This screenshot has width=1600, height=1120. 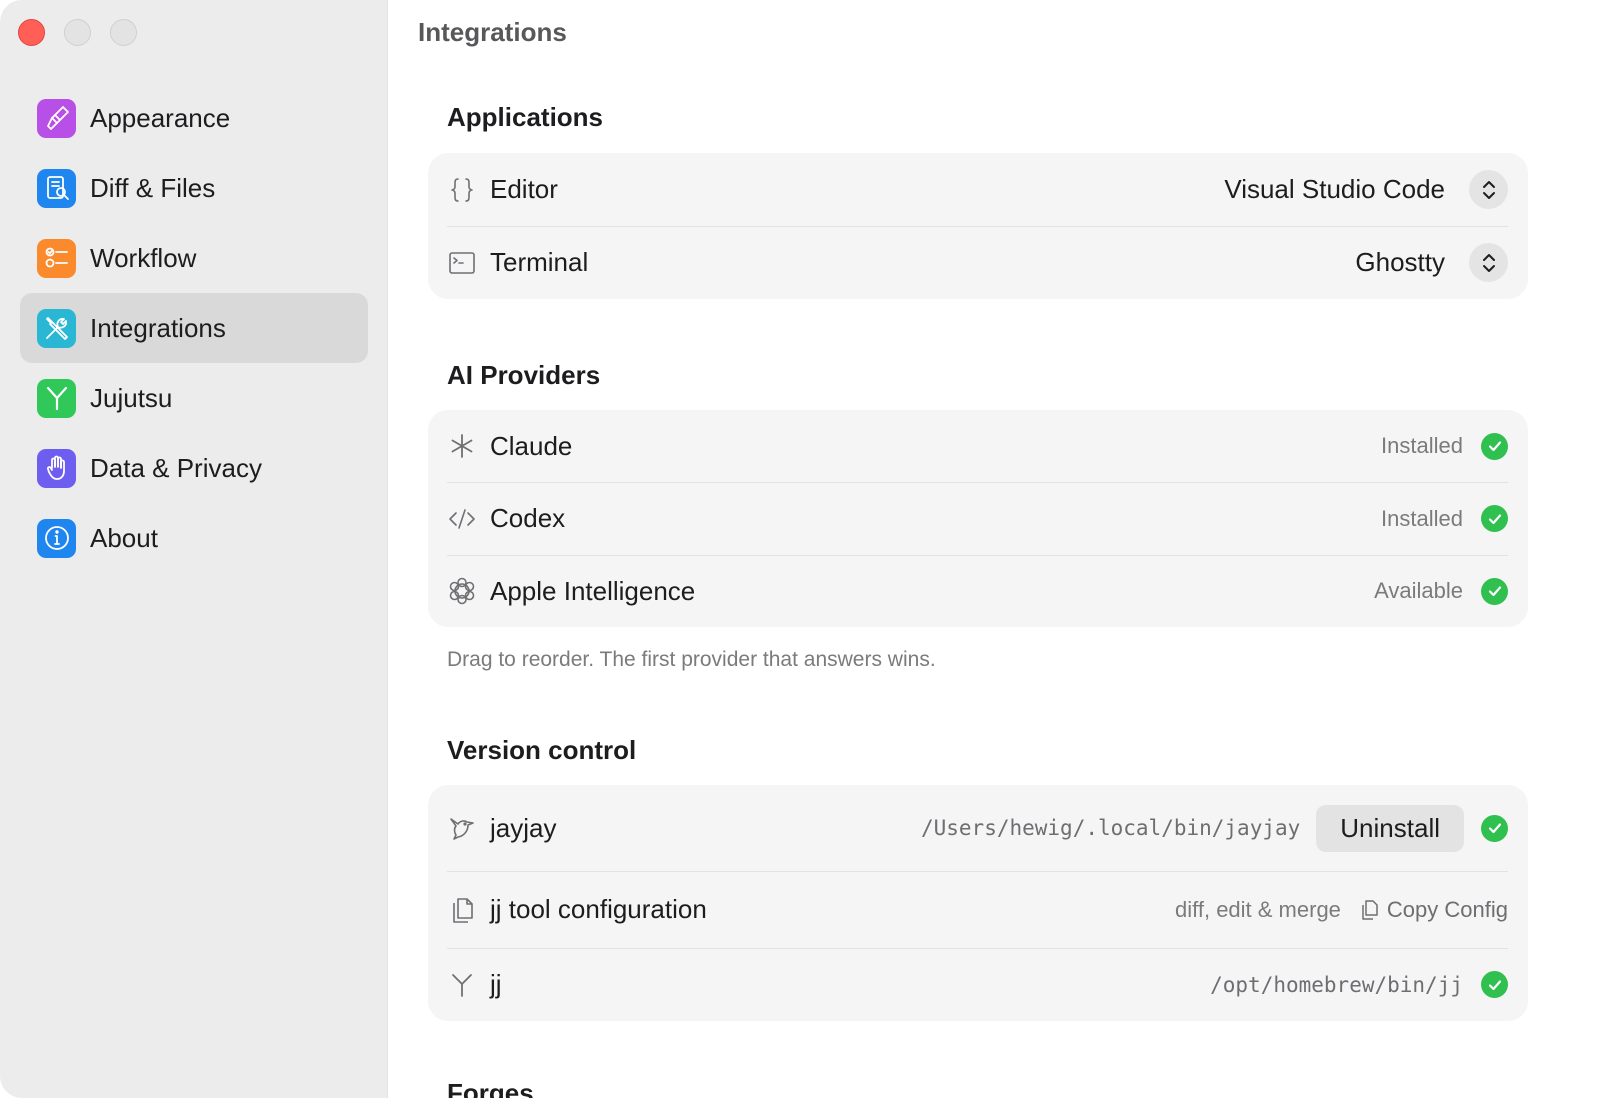 I want to click on editor-row: Editor Visual Studio Code, so click(x=978, y=189).